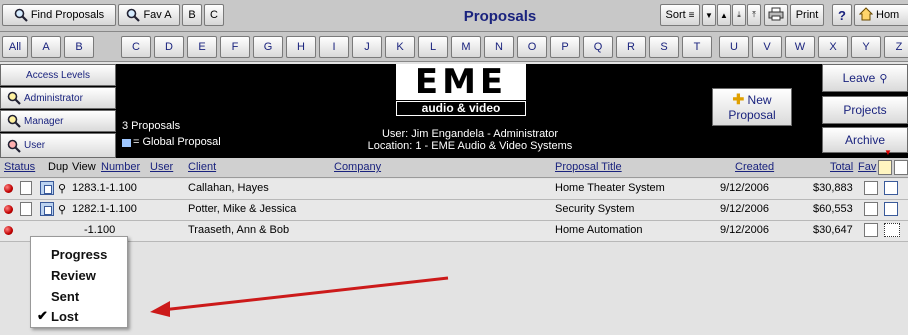 The height and width of the screenshot is (335, 908). What do you see at coordinates (58, 75) in the screenshot?
I see `access-levels-button: Access Levels` at bounding box center [58, 75].